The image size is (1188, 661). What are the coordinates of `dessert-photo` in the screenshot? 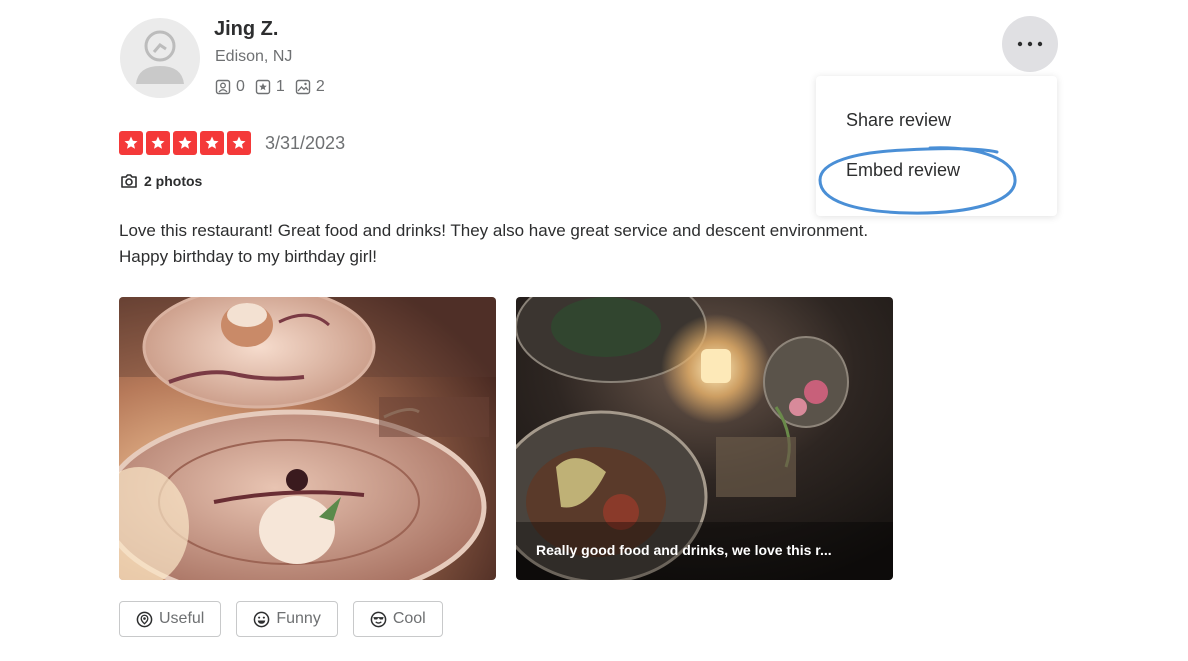 It's located at (307, 438).